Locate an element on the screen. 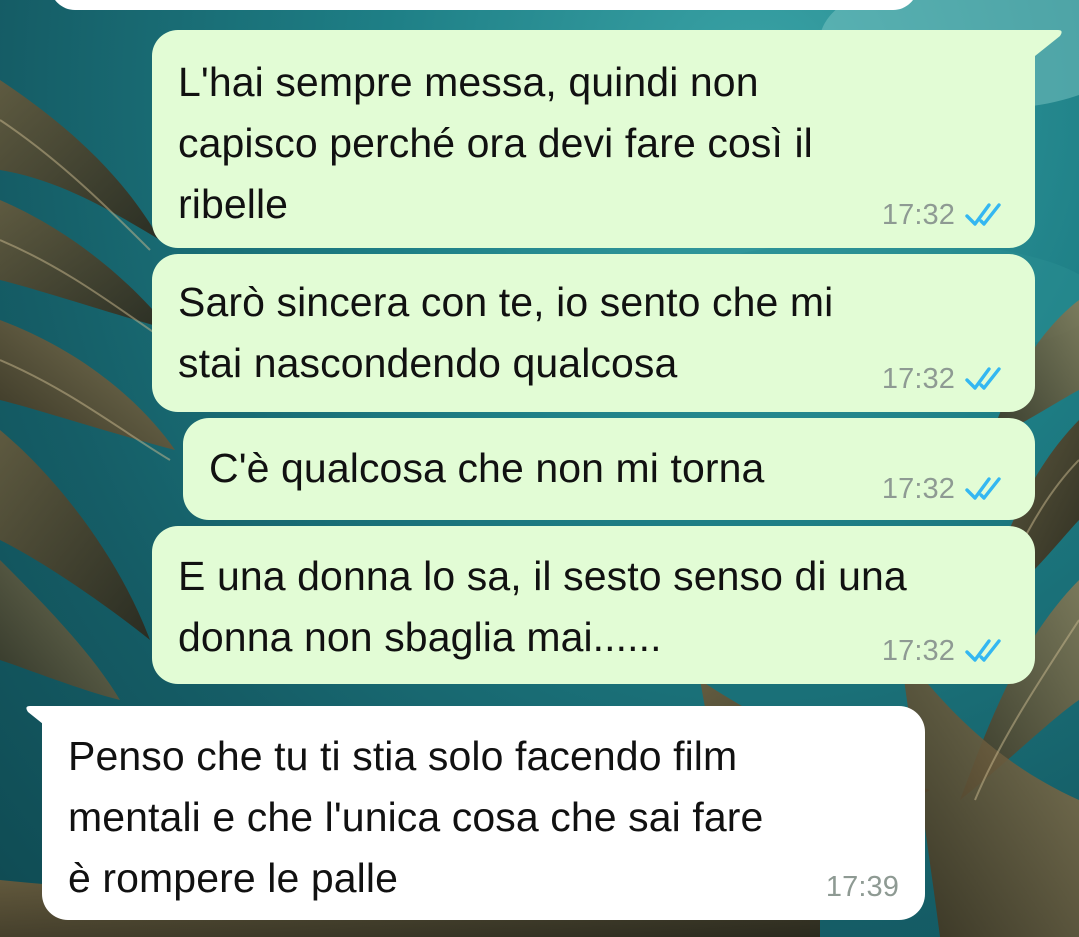 The height and width of the screenshot is (937, 1079). previous-message-bubble is located at coordinates (484, 5).